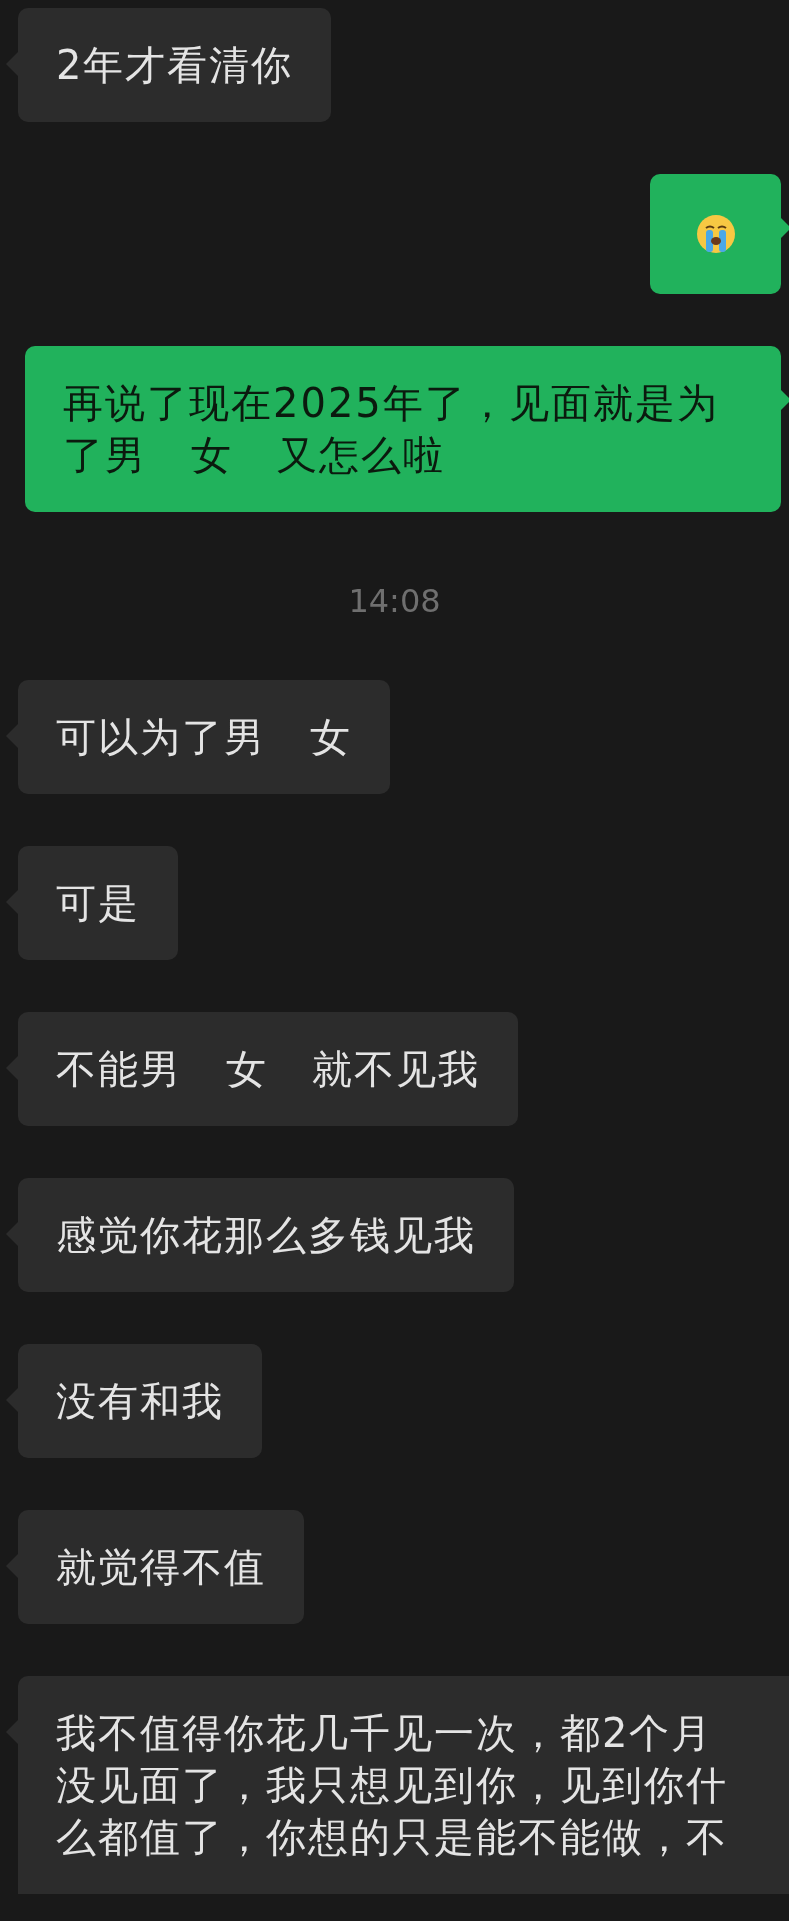 This screenshot has height=1921, width=789. I want to click on message-bubble: 2年才看清你, so click(175, 65).